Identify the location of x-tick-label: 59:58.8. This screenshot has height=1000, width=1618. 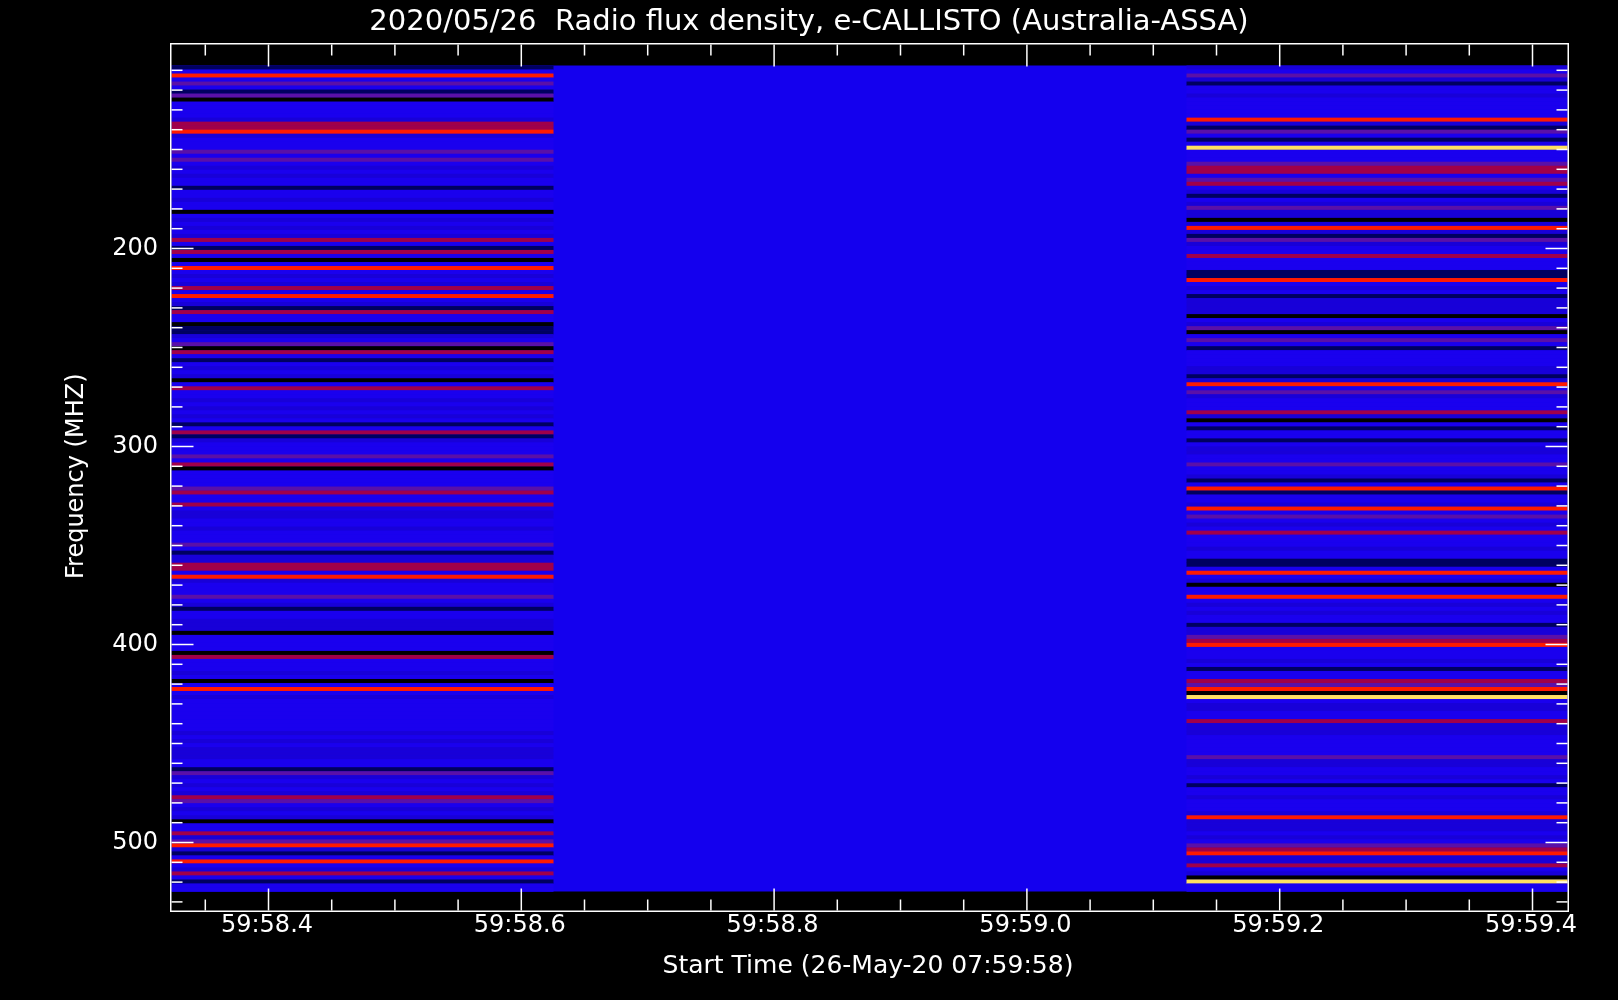
(772, 924).